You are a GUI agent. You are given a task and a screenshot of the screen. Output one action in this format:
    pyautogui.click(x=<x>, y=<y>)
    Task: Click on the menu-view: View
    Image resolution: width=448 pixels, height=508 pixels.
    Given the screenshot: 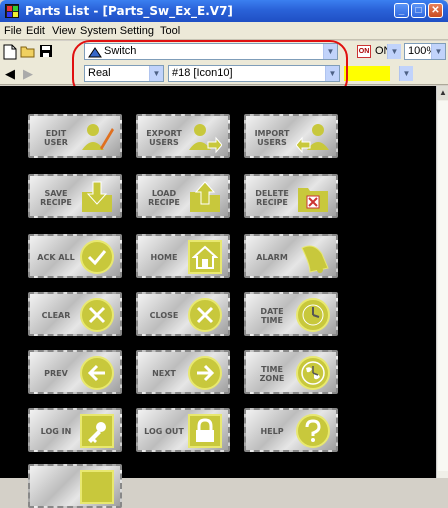 What is the action you would take?
    pyautogui.click(x=64, y=31)
    